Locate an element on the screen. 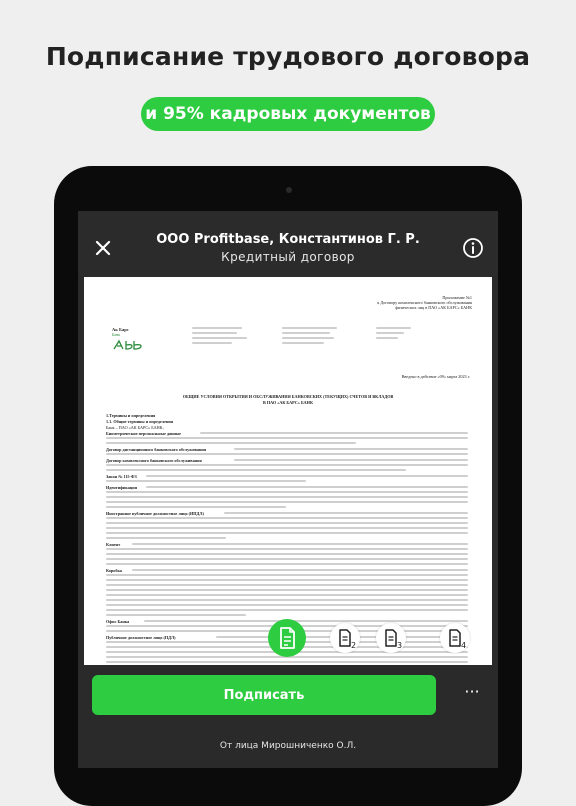 The width and height of the screenshot is (576, 806). document-icon: 2 is located at coordinates (345, 638).